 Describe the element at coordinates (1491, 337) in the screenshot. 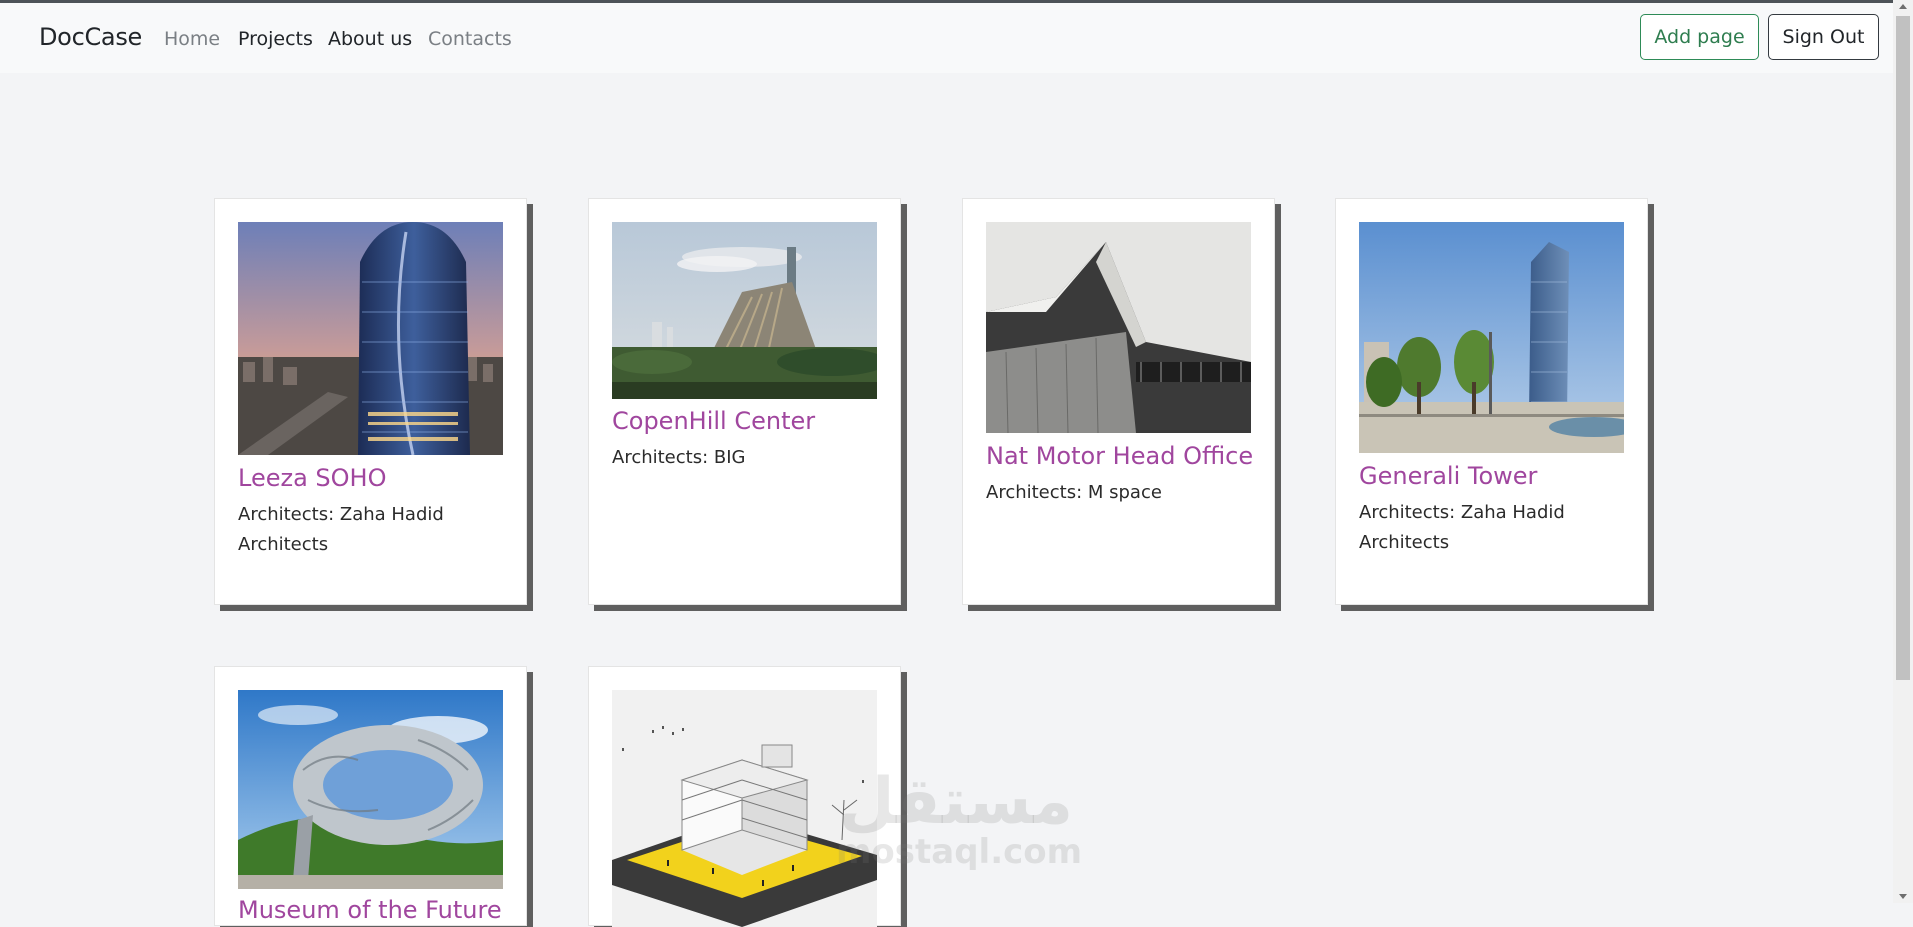

I see `project-image-generali-tower` at that location.